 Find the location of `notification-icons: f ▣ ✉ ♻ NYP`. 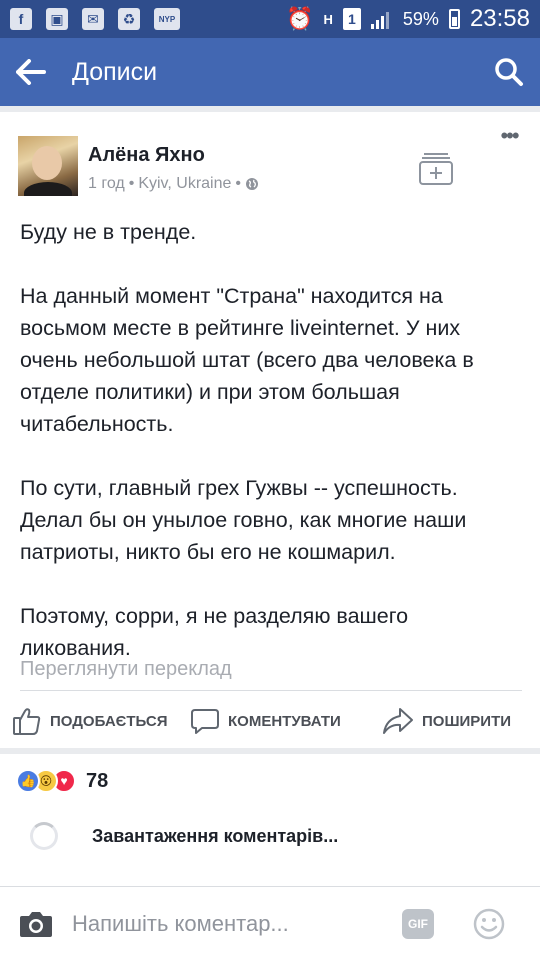

notification-icons: f ▣ ✉ ♻ NYP is located at coordinates (95, 19).